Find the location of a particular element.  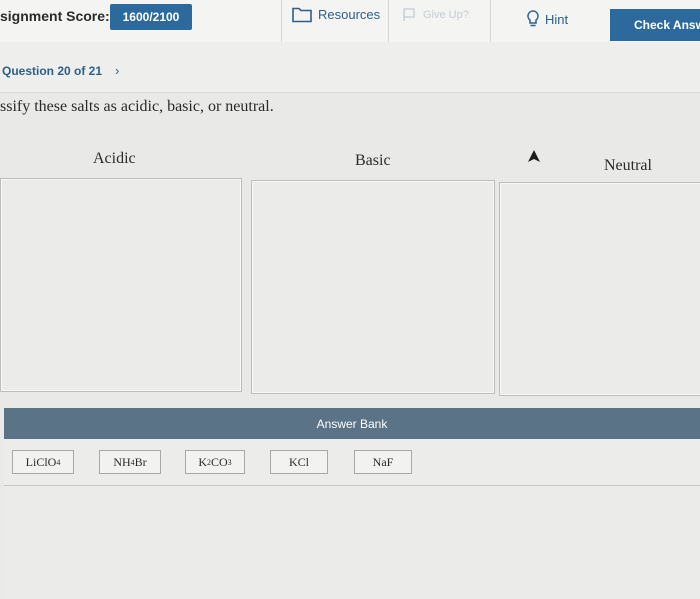

give-up-button: Give Up? is located at coordinates (436, 15).